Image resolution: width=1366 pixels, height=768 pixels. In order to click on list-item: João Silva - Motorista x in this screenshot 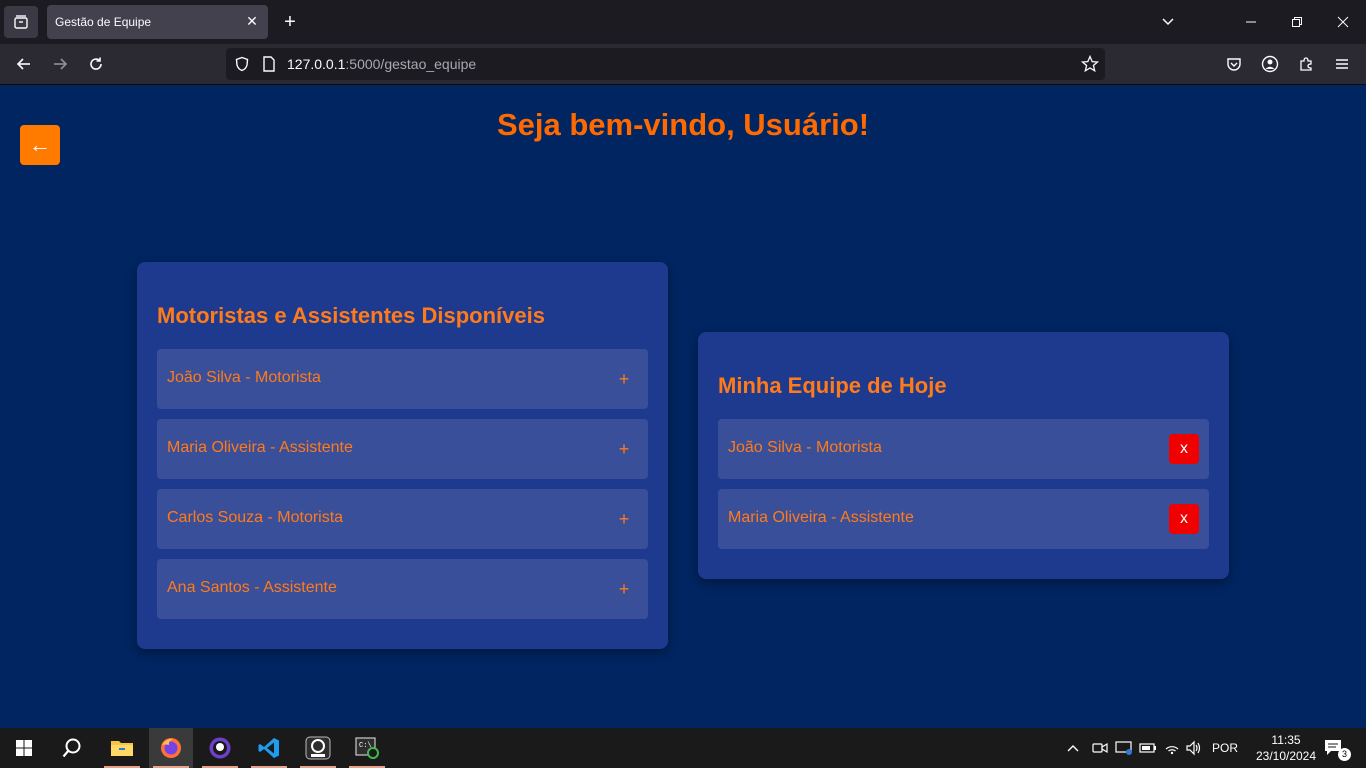, I will do `click(963, 449)`.